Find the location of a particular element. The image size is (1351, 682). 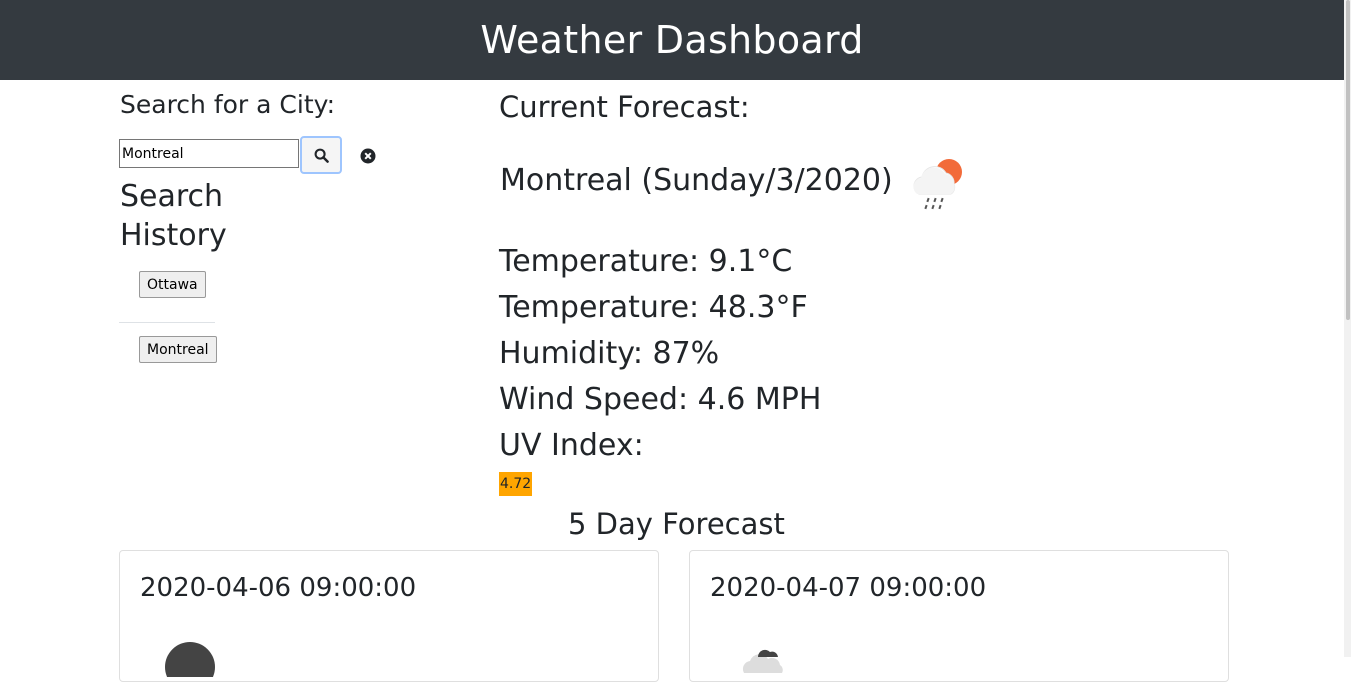

search-heading: Search for a City: is located at coordinates (228, 104).